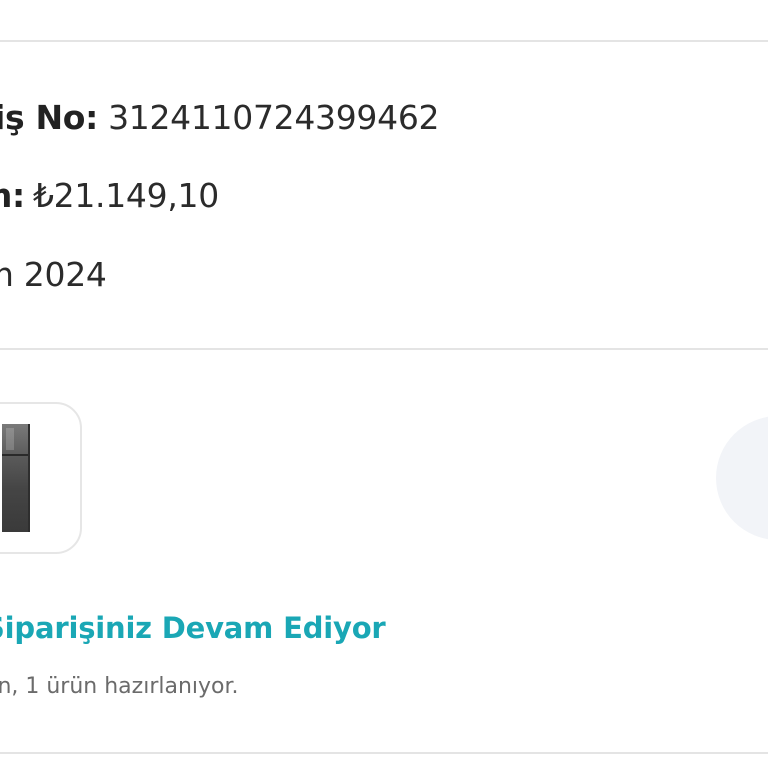 Image resolution: width=768 pixels, height=768 pixels. What do you see at coordinates (742, 478) in the screenshot?
I see `more-products-button` at bounding box center [742, 478].